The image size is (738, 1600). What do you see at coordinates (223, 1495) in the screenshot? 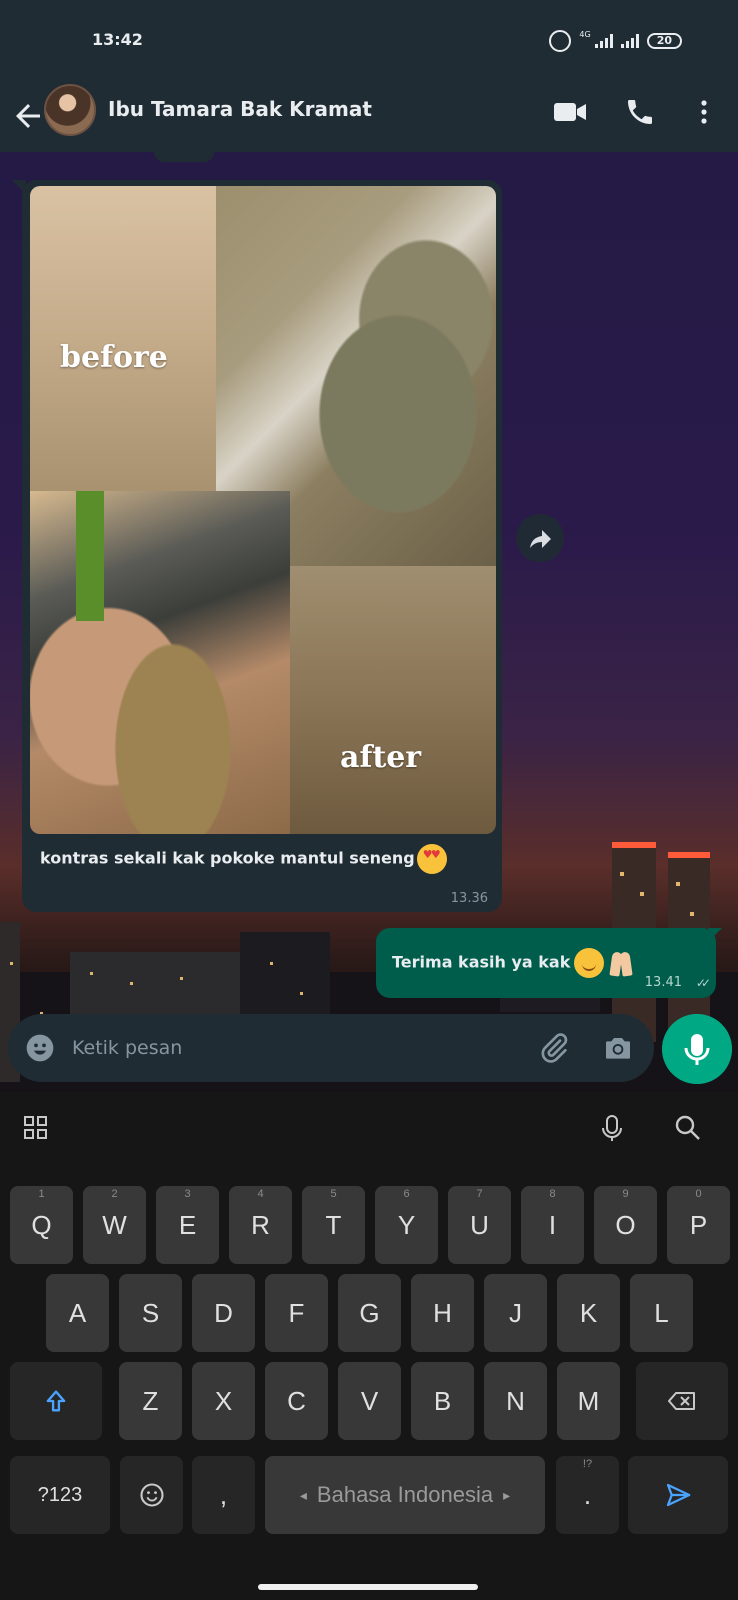
I see `comma-key: ,` at bounding box center [223, 1495].